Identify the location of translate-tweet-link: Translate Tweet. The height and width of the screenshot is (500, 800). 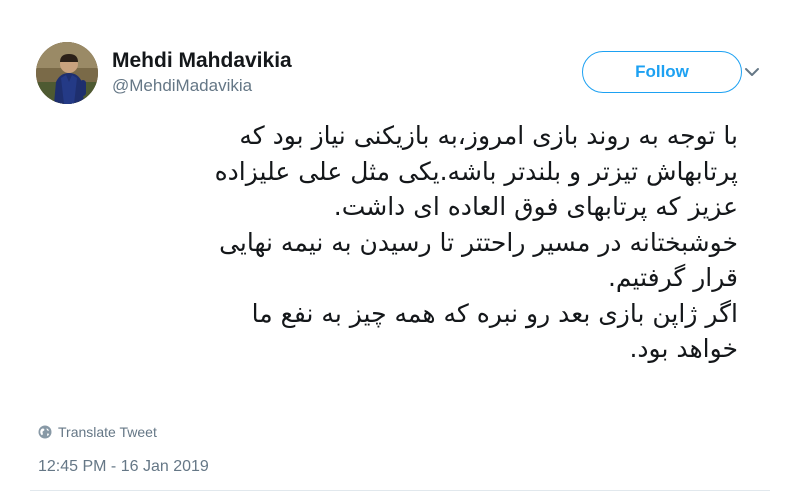
(97, 432).